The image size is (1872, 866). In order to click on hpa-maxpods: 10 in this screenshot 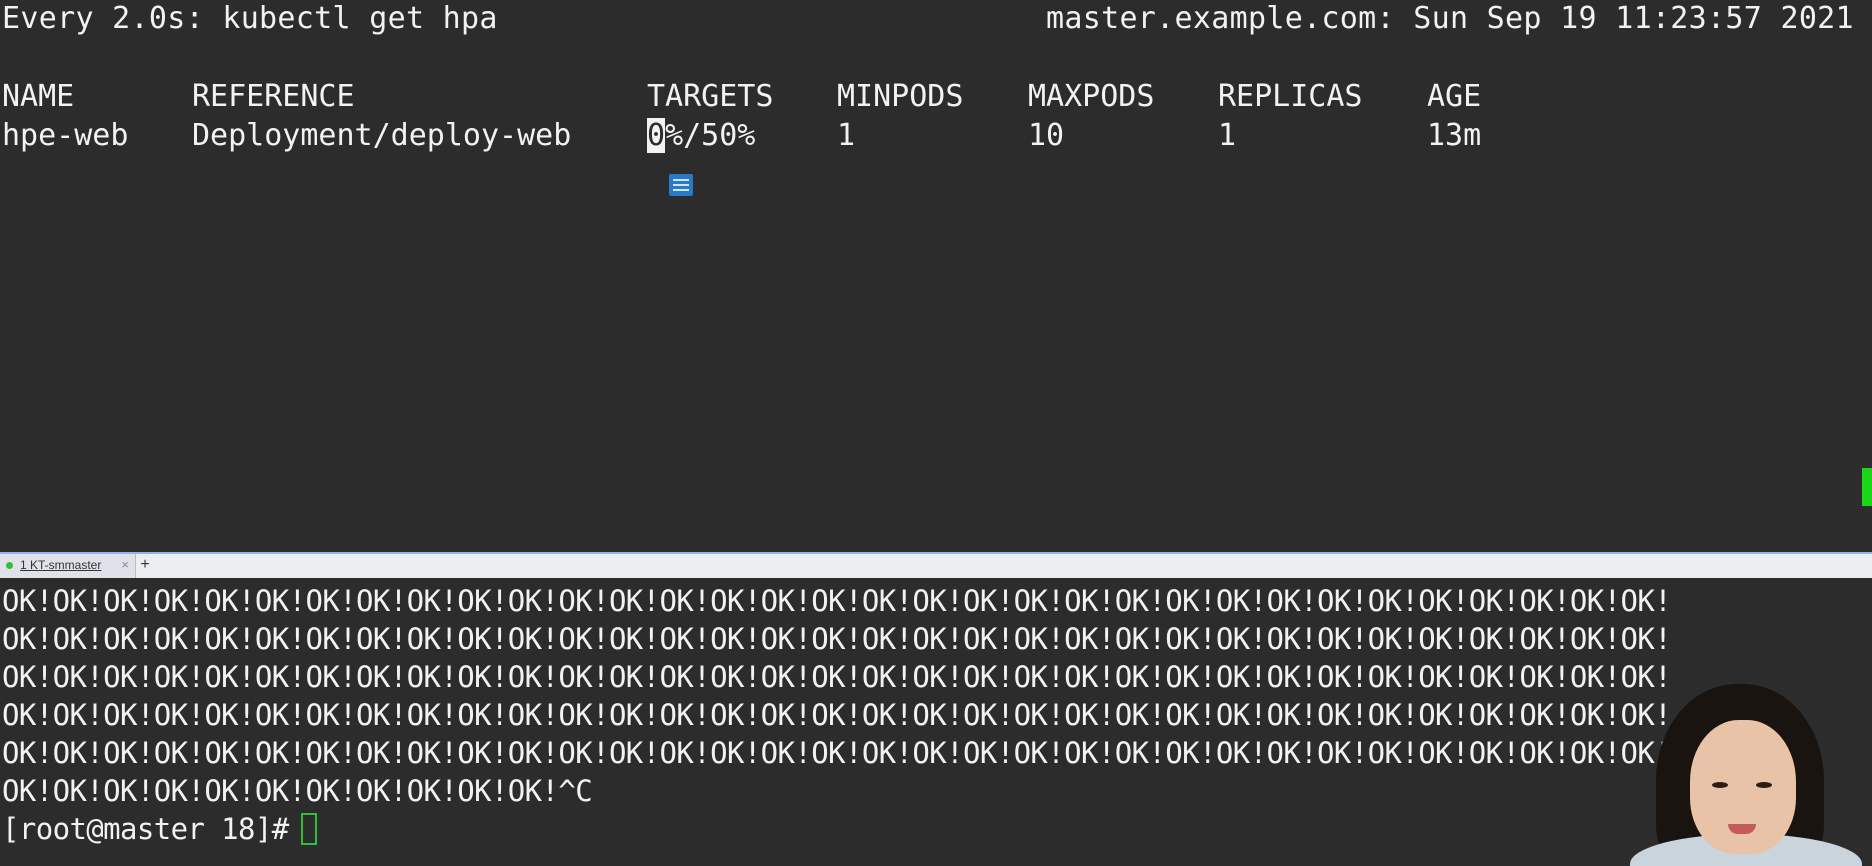, I will do `click(1046, 135)`.